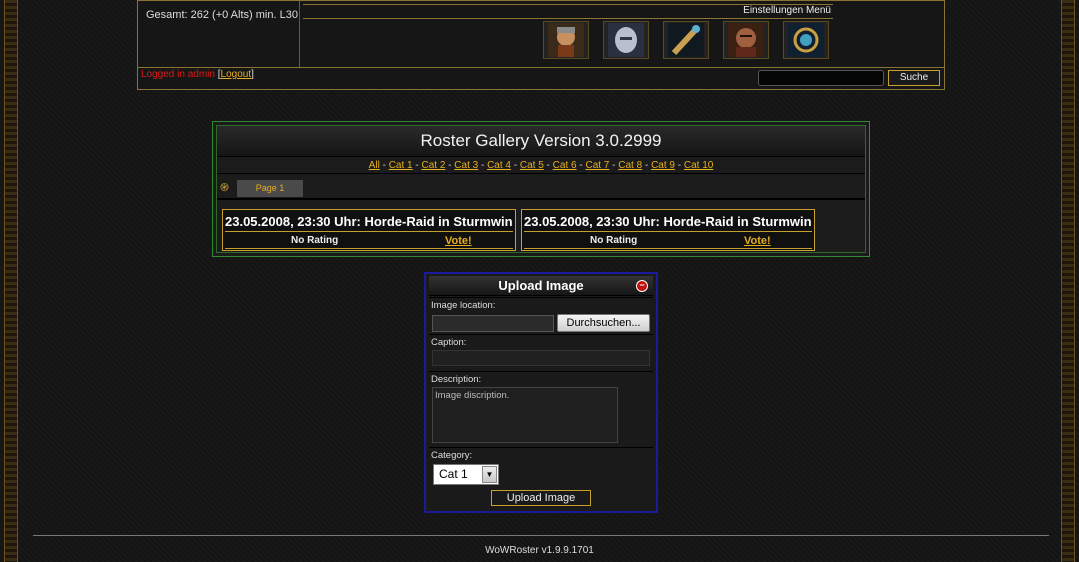  Describe the element at coordinates (541, 358) in the screenshot. I see `caption-input` at that location.